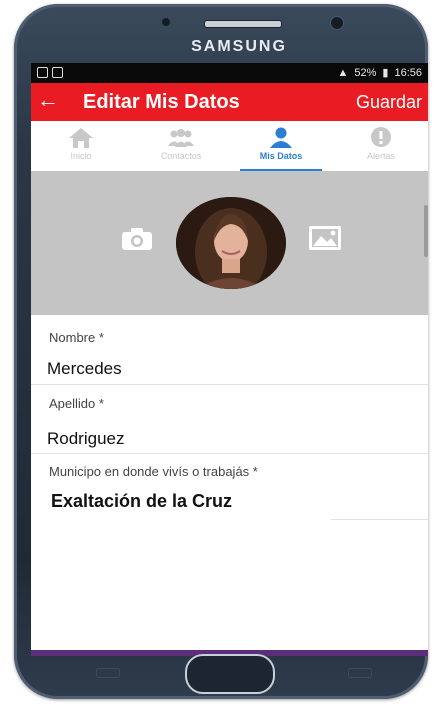 Image resolution: width=437 pixels, height=704 pixels. What do you see at coordinates (84, 369) in the screenshot?
I see `nombre-field: Mercedes` at bounding box center [84, 369].